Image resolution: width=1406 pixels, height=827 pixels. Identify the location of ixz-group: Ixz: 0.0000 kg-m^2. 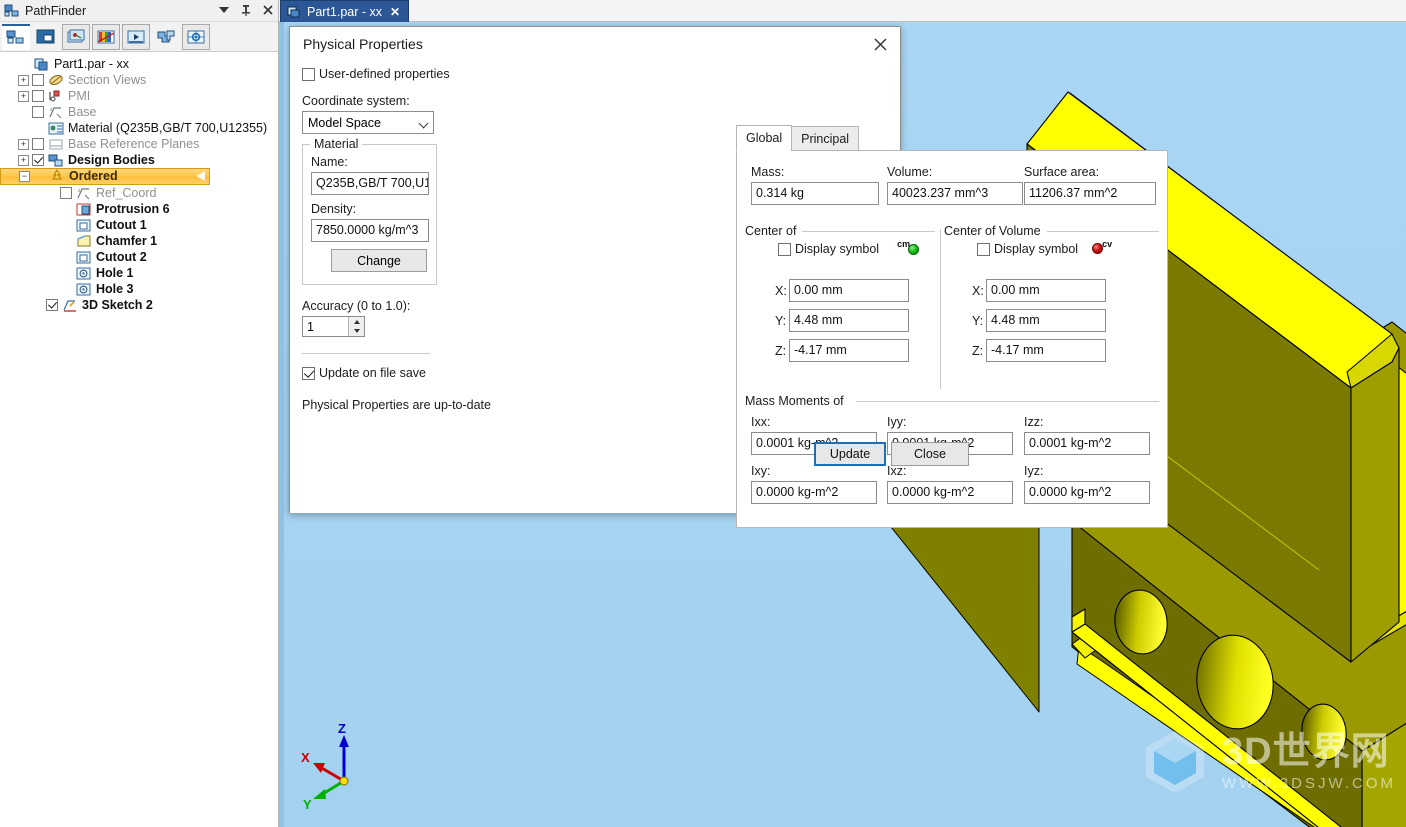
(950, 484).